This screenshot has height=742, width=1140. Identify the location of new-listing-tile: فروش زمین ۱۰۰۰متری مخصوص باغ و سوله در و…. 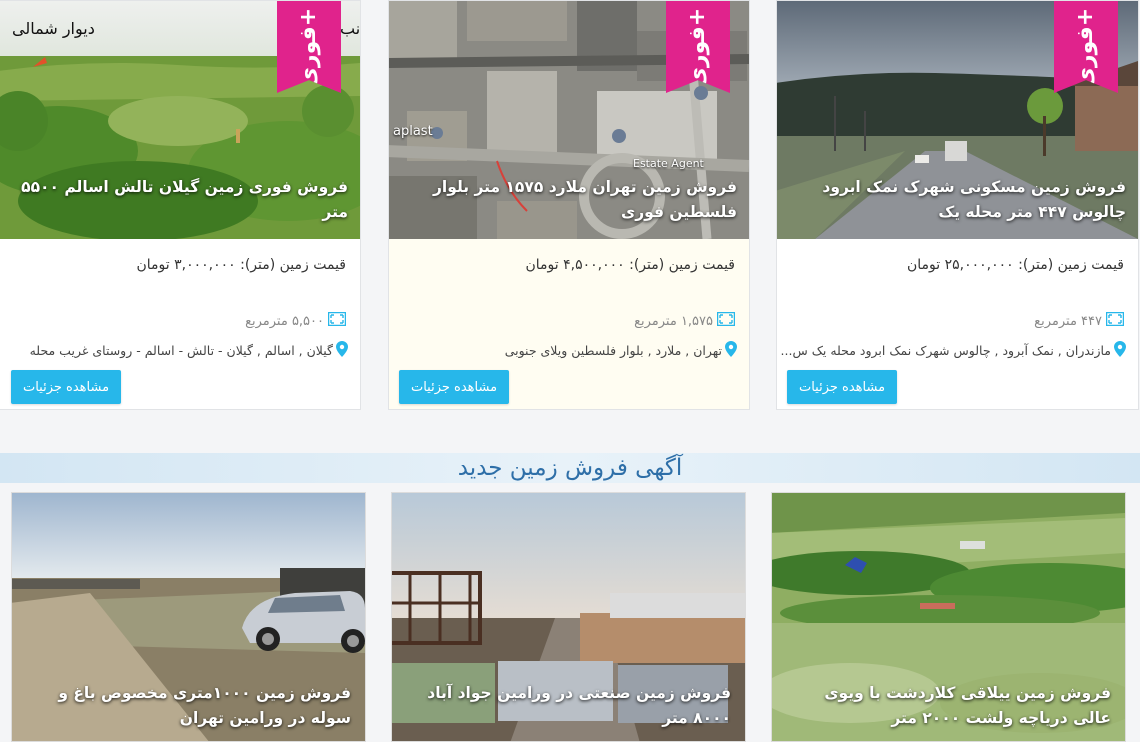
(188, 617).